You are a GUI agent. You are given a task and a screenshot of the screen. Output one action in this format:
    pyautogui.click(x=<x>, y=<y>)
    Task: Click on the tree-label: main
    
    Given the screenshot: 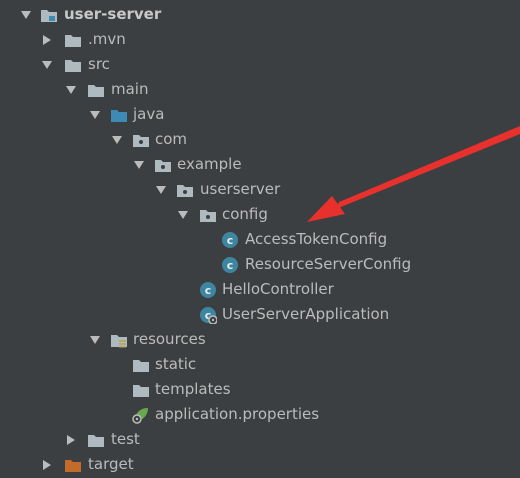 What is the action you would take?
    pyautogui.click(x=130, y=89)
    